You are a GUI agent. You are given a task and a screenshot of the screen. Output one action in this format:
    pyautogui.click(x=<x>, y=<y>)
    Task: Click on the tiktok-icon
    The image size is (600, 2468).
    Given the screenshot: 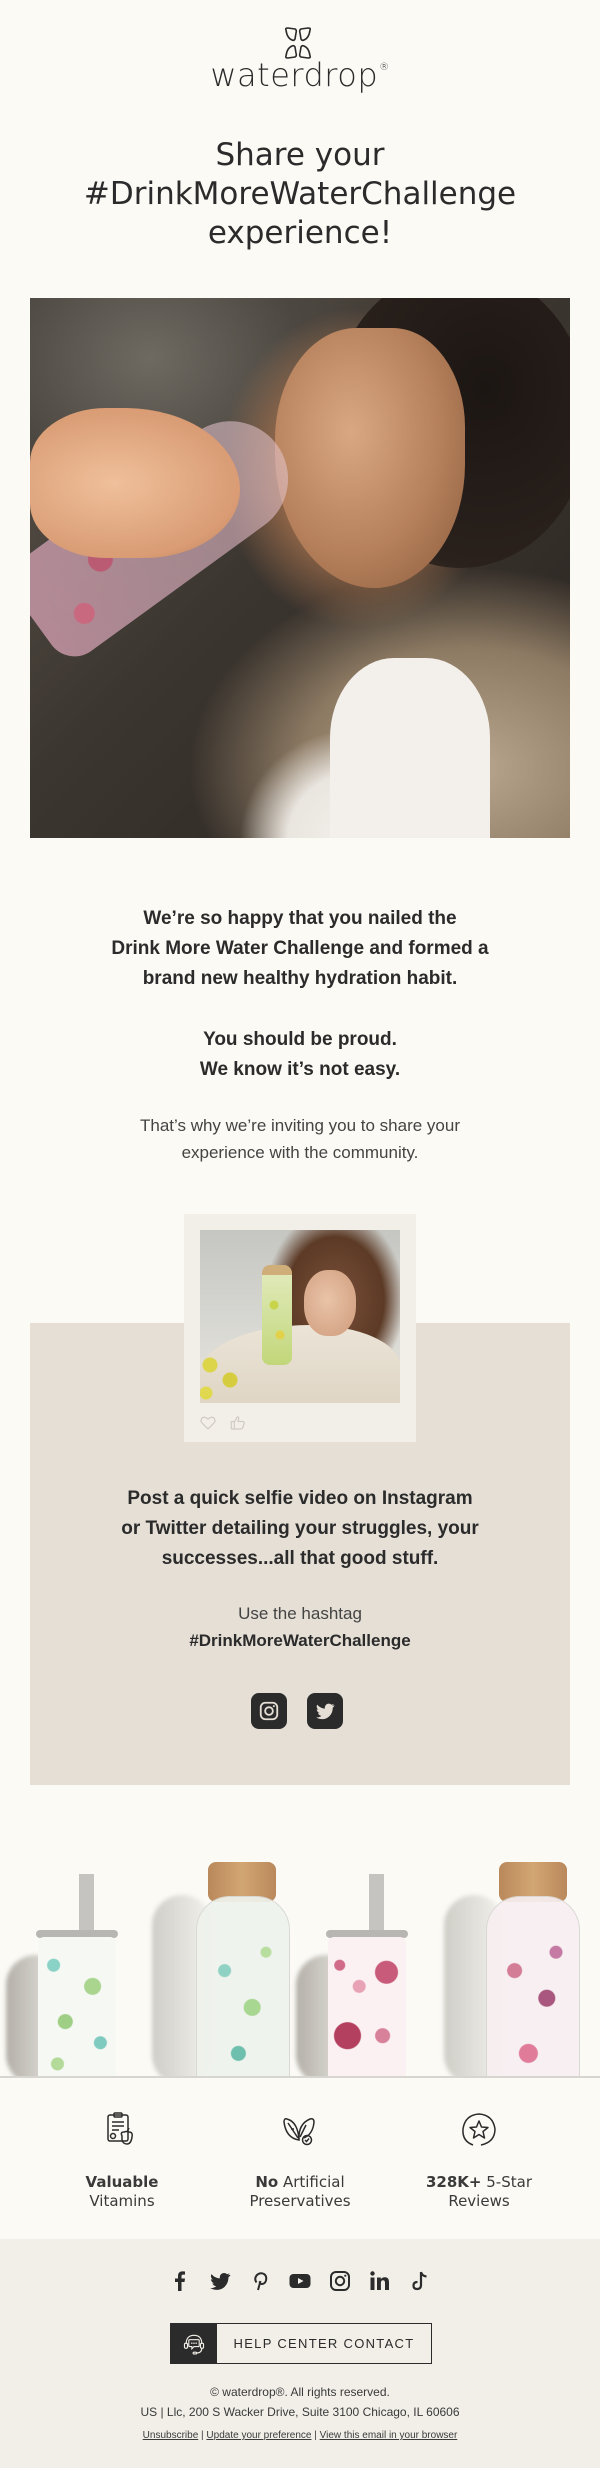 What is the action you would take?
    pyautogui.click(x=419, y=2281)
    